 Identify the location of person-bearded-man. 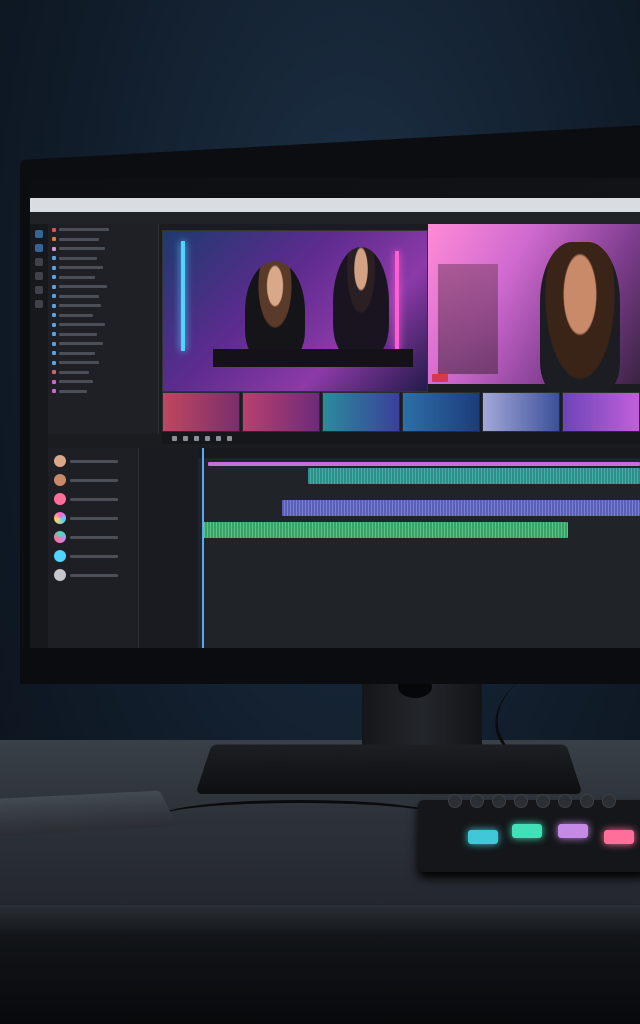
(580, 317).